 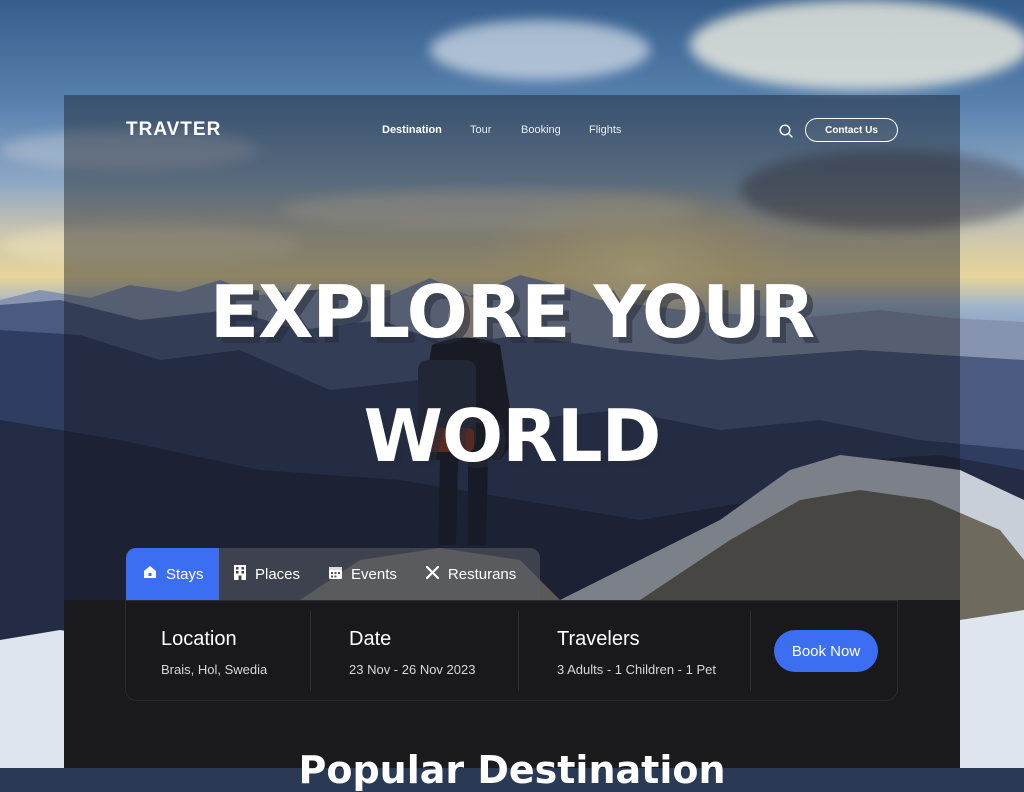 I want to click on location-label: Location, so click(x=199, y=639).